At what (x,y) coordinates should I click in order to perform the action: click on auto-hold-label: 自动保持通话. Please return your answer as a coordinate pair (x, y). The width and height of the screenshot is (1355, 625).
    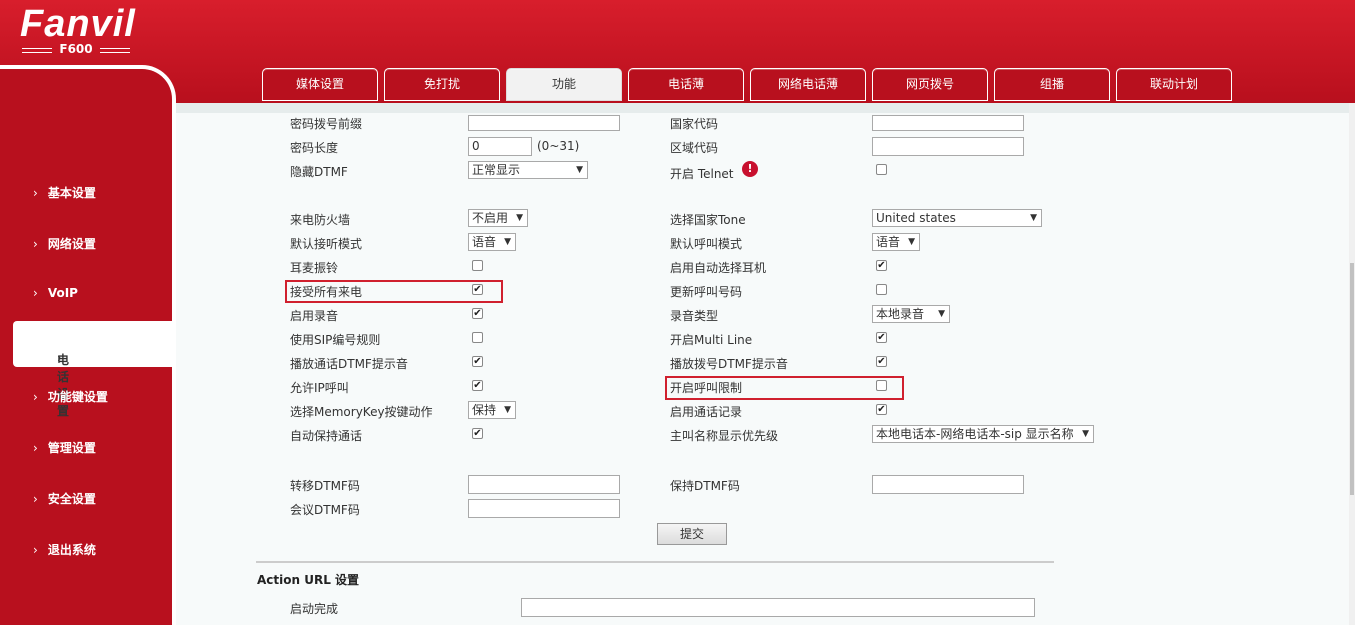
    Looking at the image, I should click on (326, 436).